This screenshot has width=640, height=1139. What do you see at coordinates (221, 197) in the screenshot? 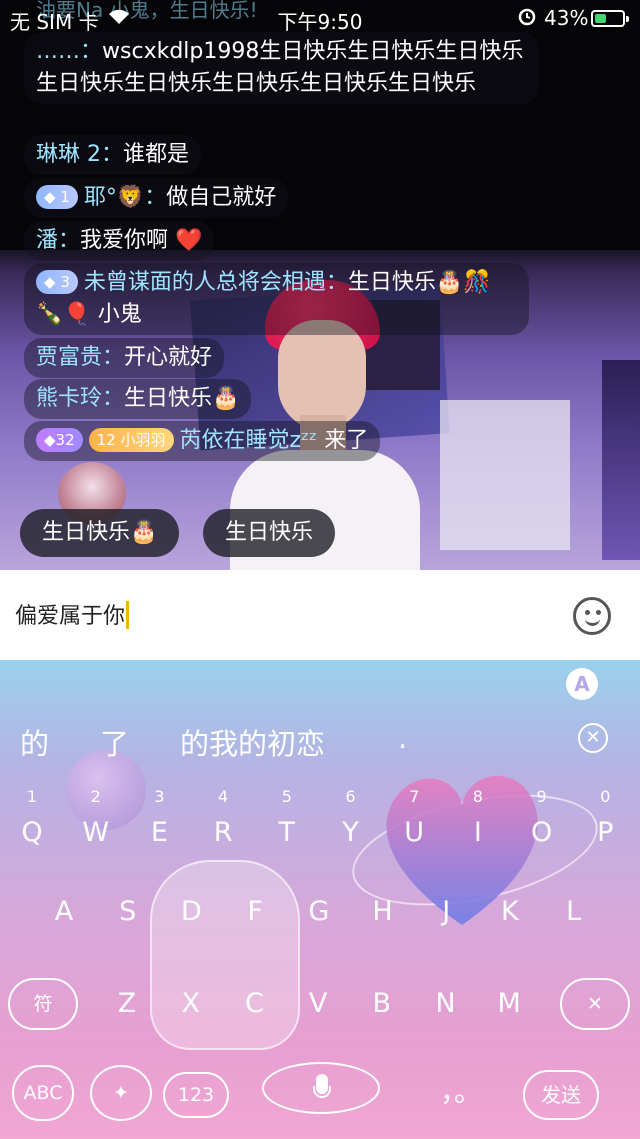
I see `chat-text: 做自己就好` at bounding box center [221, 197].